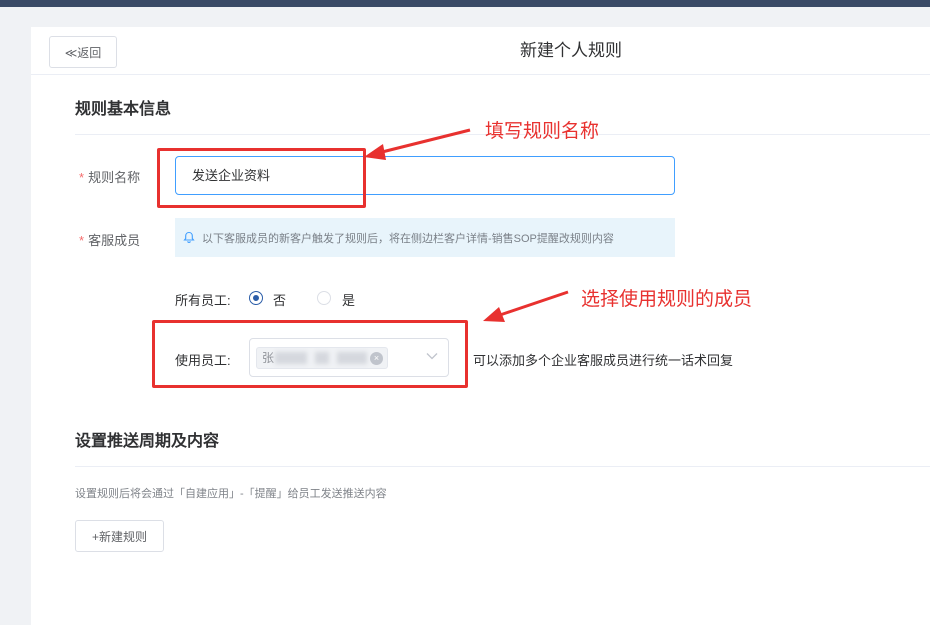 This screenshot has width=930, height=625. I want to click on annotation-box-name, so click(261, 178).